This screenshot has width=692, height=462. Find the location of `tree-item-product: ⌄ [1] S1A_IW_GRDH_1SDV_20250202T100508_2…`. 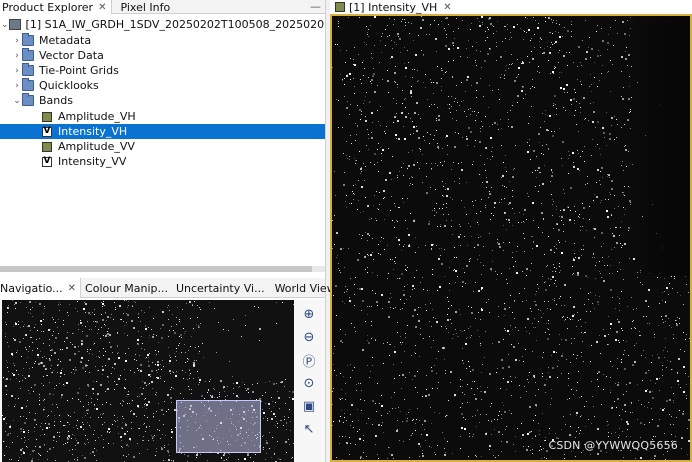

tree-item-product: ⌄ [1] S1A_IW_GRDH_1SDV_20250202T100508_2… is located at coordinates (162, 24).